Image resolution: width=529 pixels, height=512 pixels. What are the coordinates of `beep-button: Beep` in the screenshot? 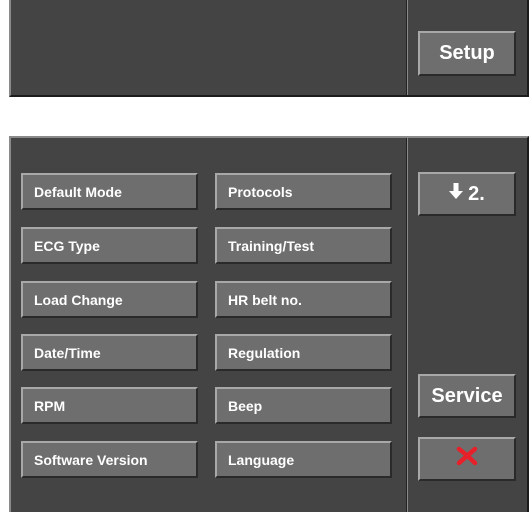 It's located at (303, 405).